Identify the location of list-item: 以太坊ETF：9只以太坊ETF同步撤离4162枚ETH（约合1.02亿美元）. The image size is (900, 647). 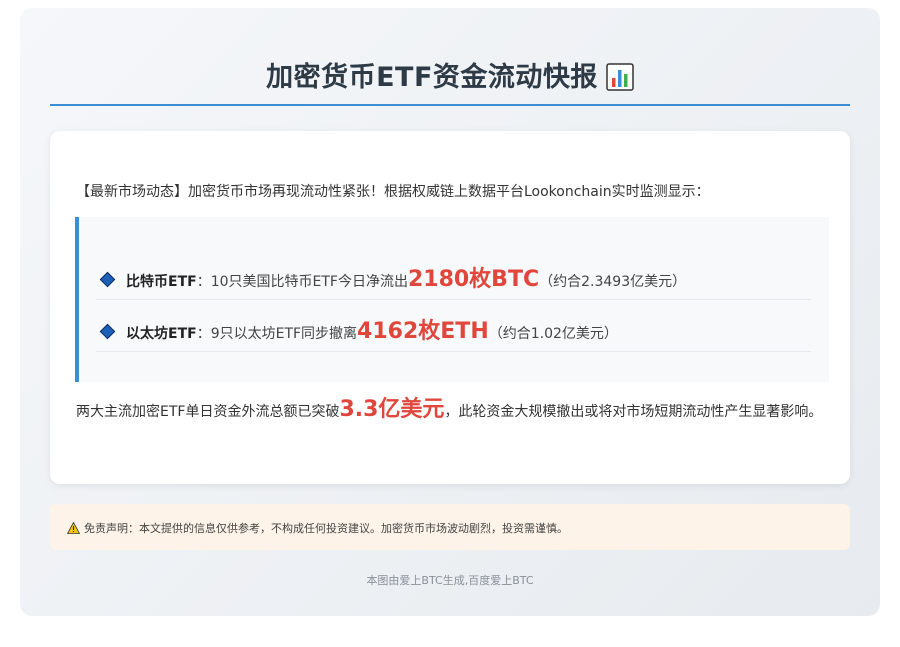
(453, 326).